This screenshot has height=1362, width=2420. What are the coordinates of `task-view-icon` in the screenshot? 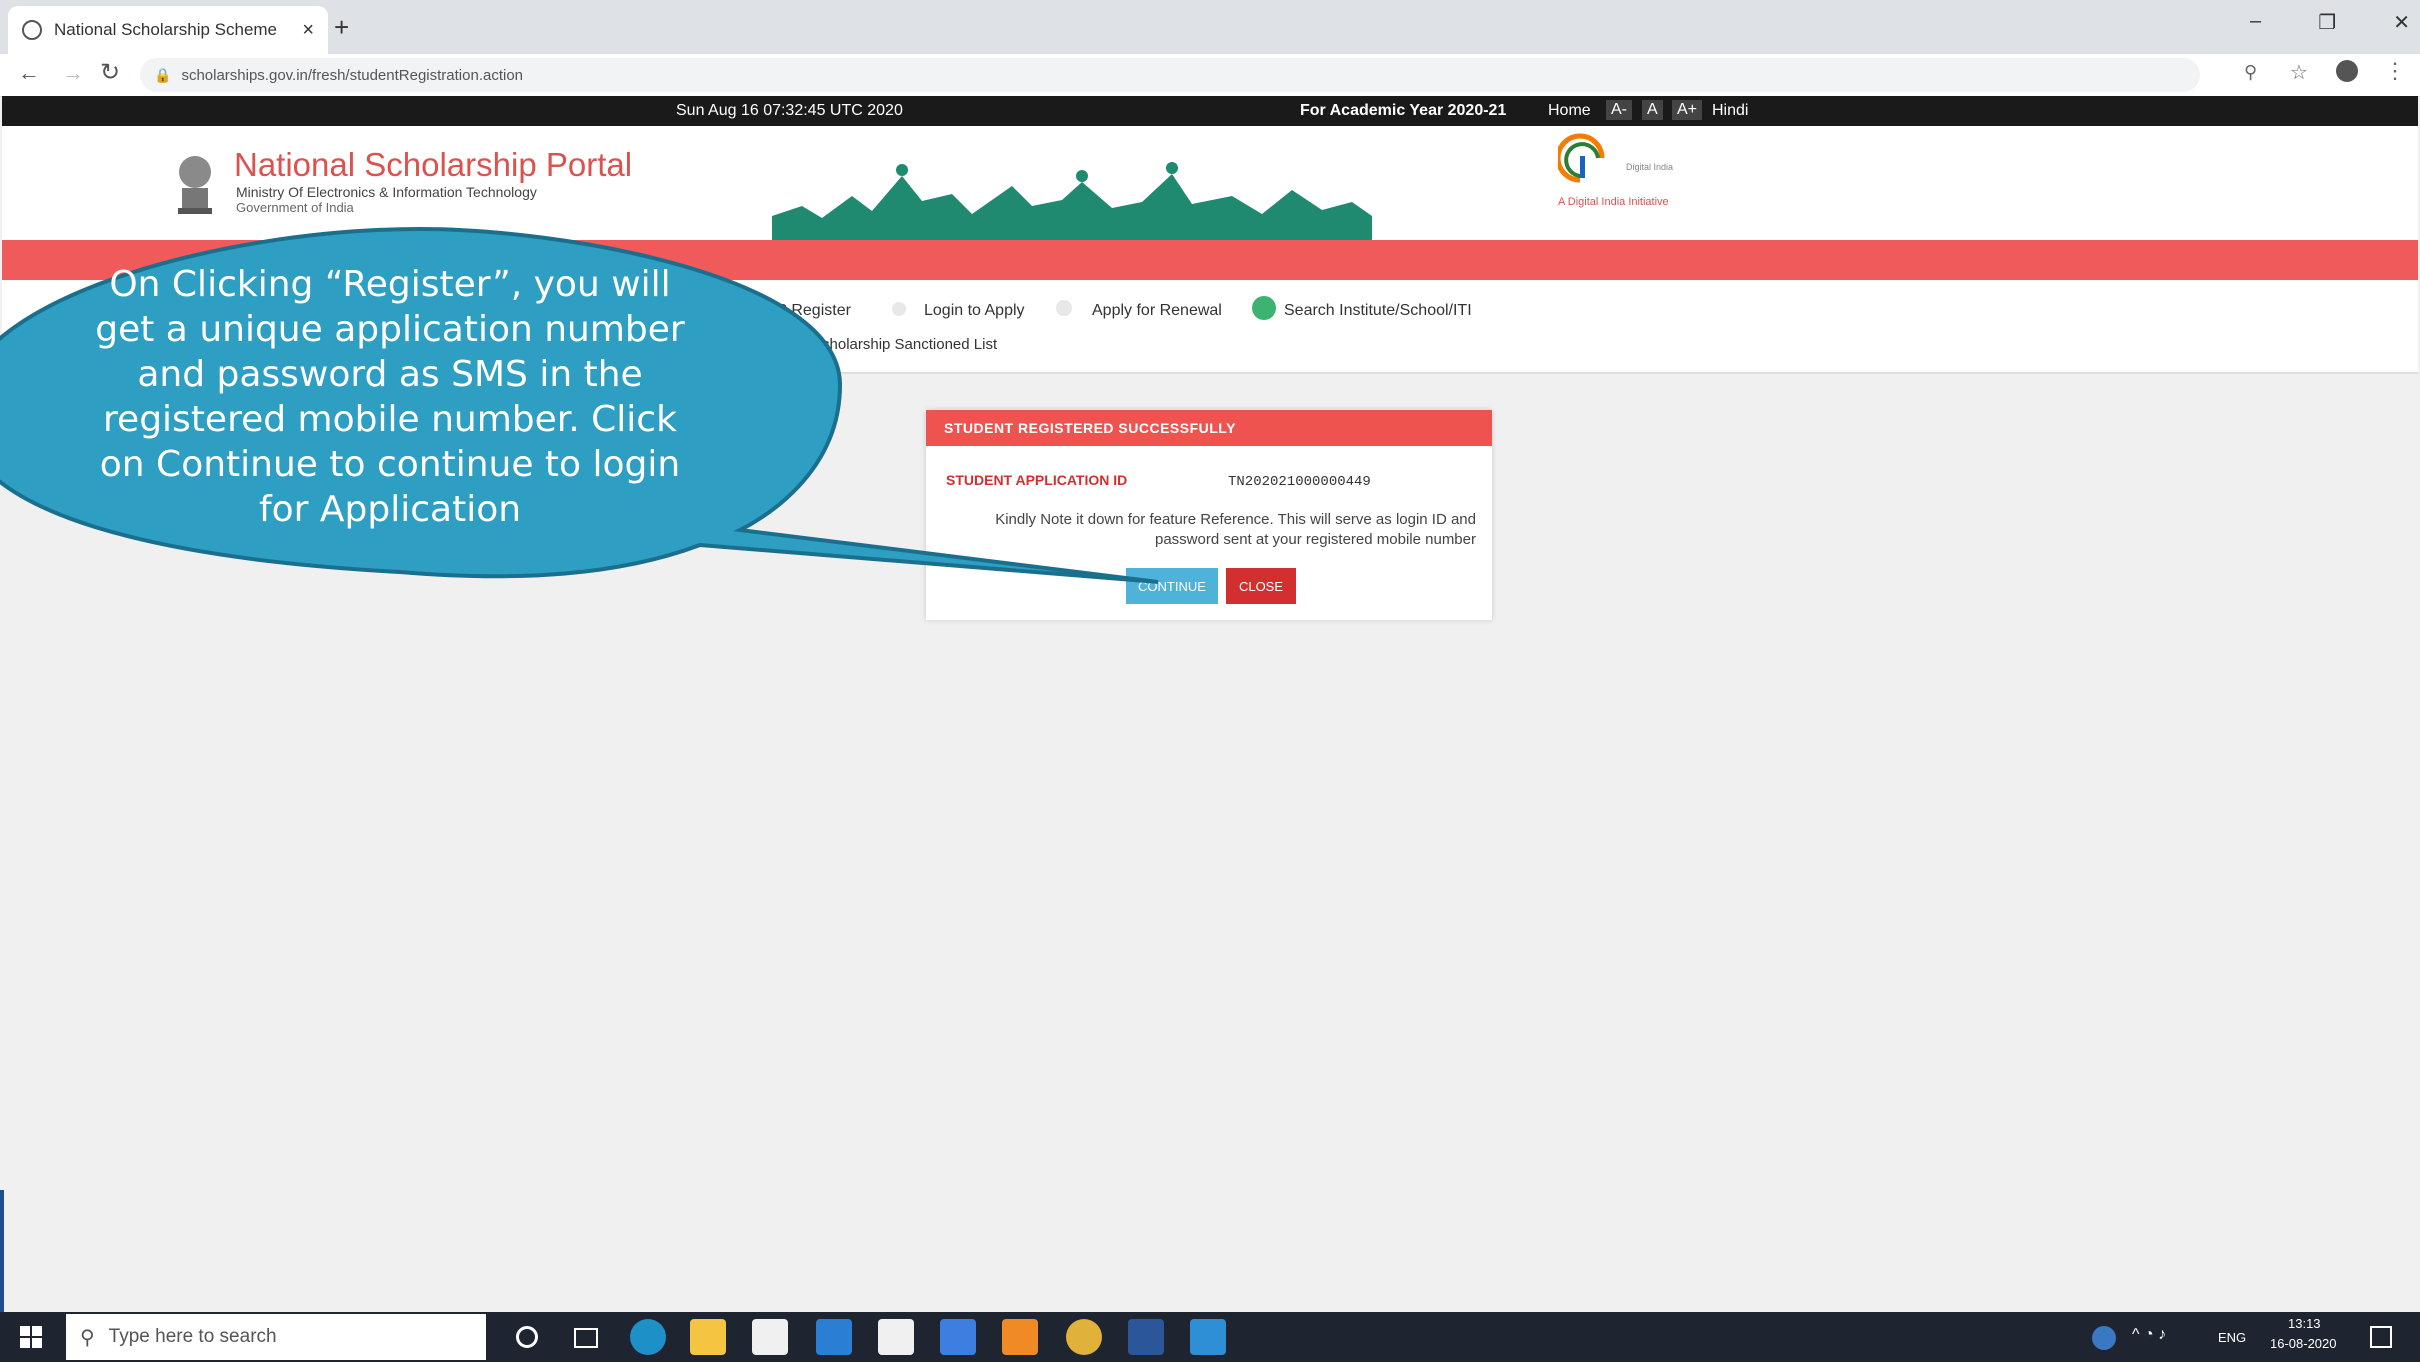 It's located at (586, 1338).